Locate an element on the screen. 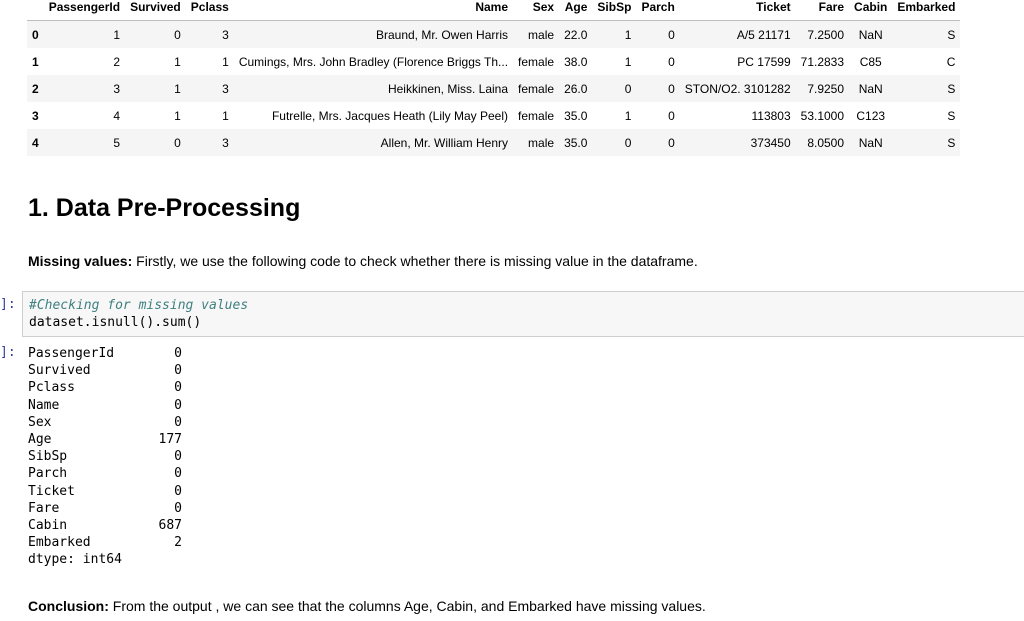 The image size is (1024, 621). table-cell: 5 is located at coordinates (117, 142).